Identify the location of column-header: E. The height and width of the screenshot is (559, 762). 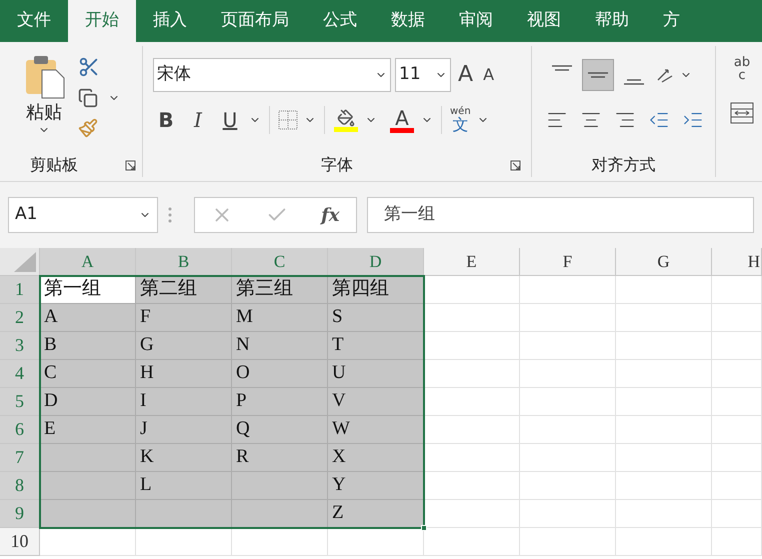
(472, 262).